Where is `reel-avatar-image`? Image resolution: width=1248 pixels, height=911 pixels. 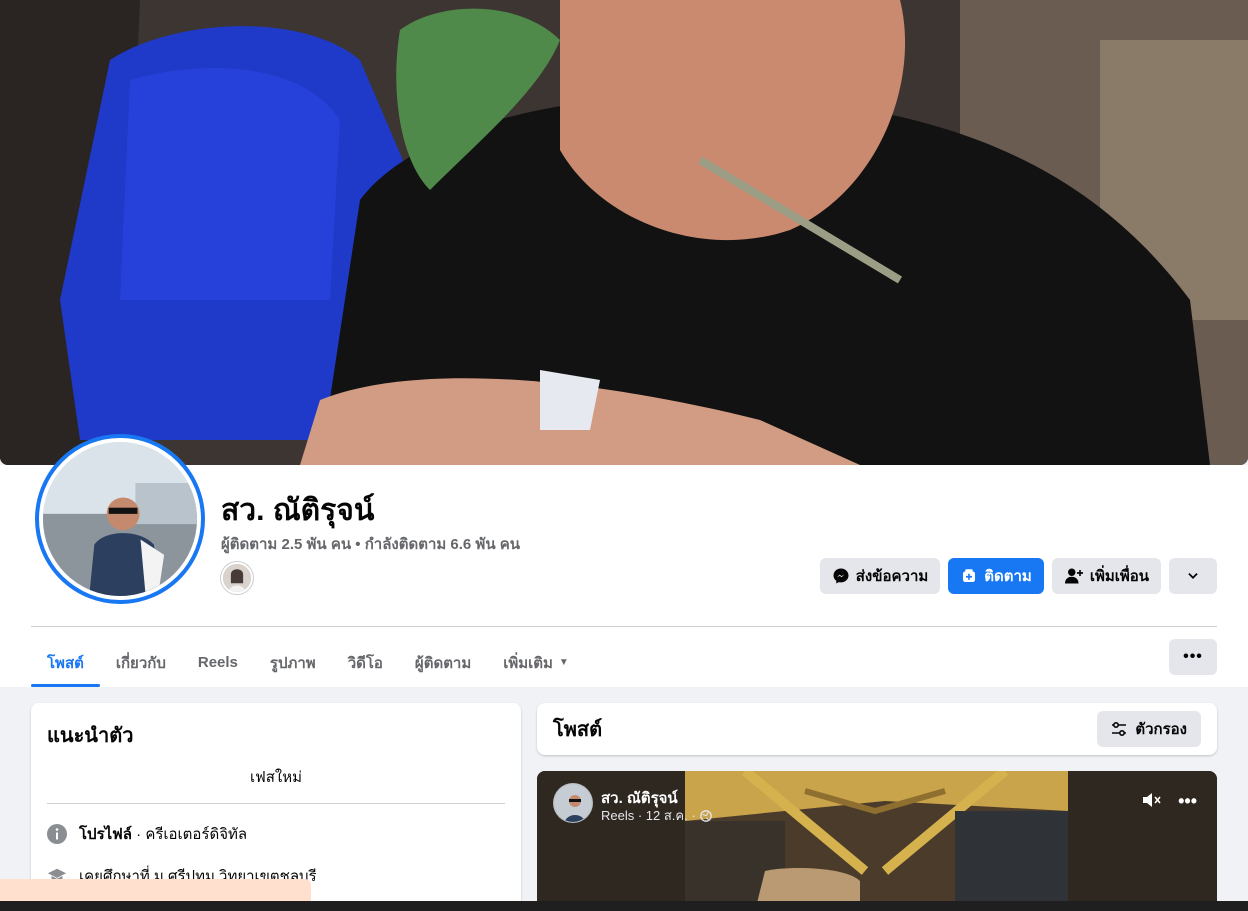 reel-avatar-image is located at coordinates (573, 803).